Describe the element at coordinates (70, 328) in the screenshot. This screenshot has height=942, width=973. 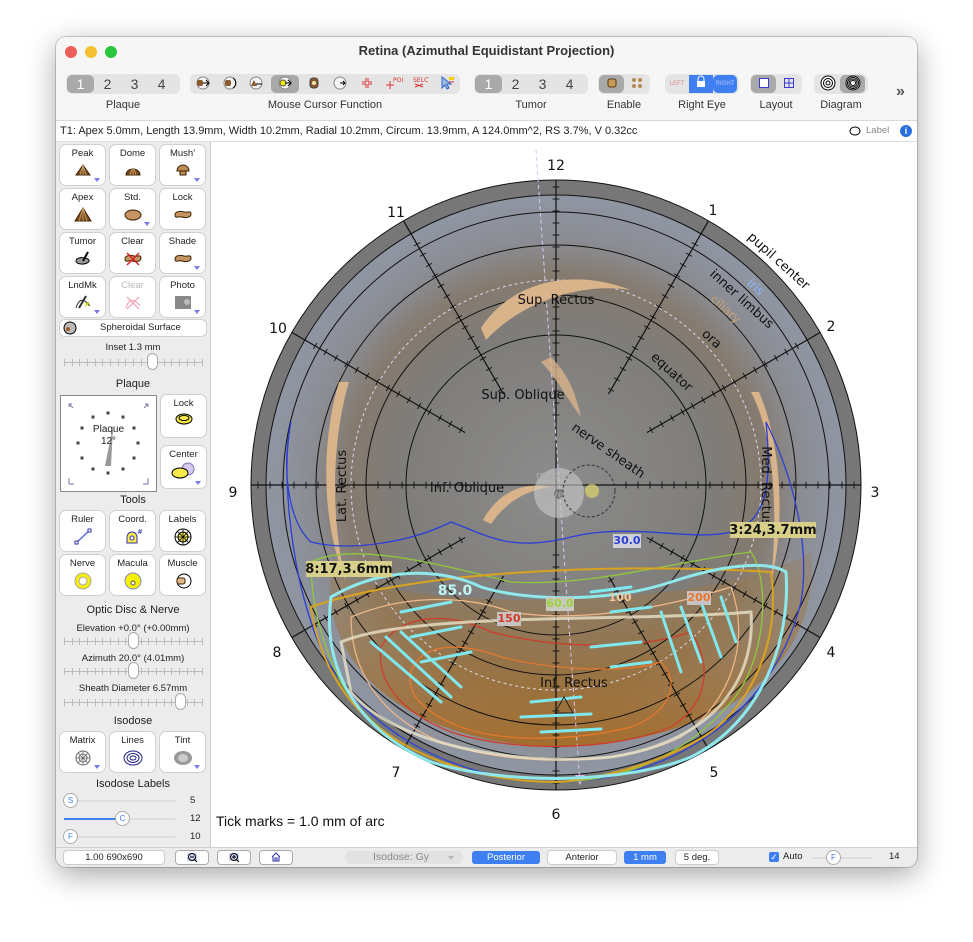
I see `surface-icon` at that location.